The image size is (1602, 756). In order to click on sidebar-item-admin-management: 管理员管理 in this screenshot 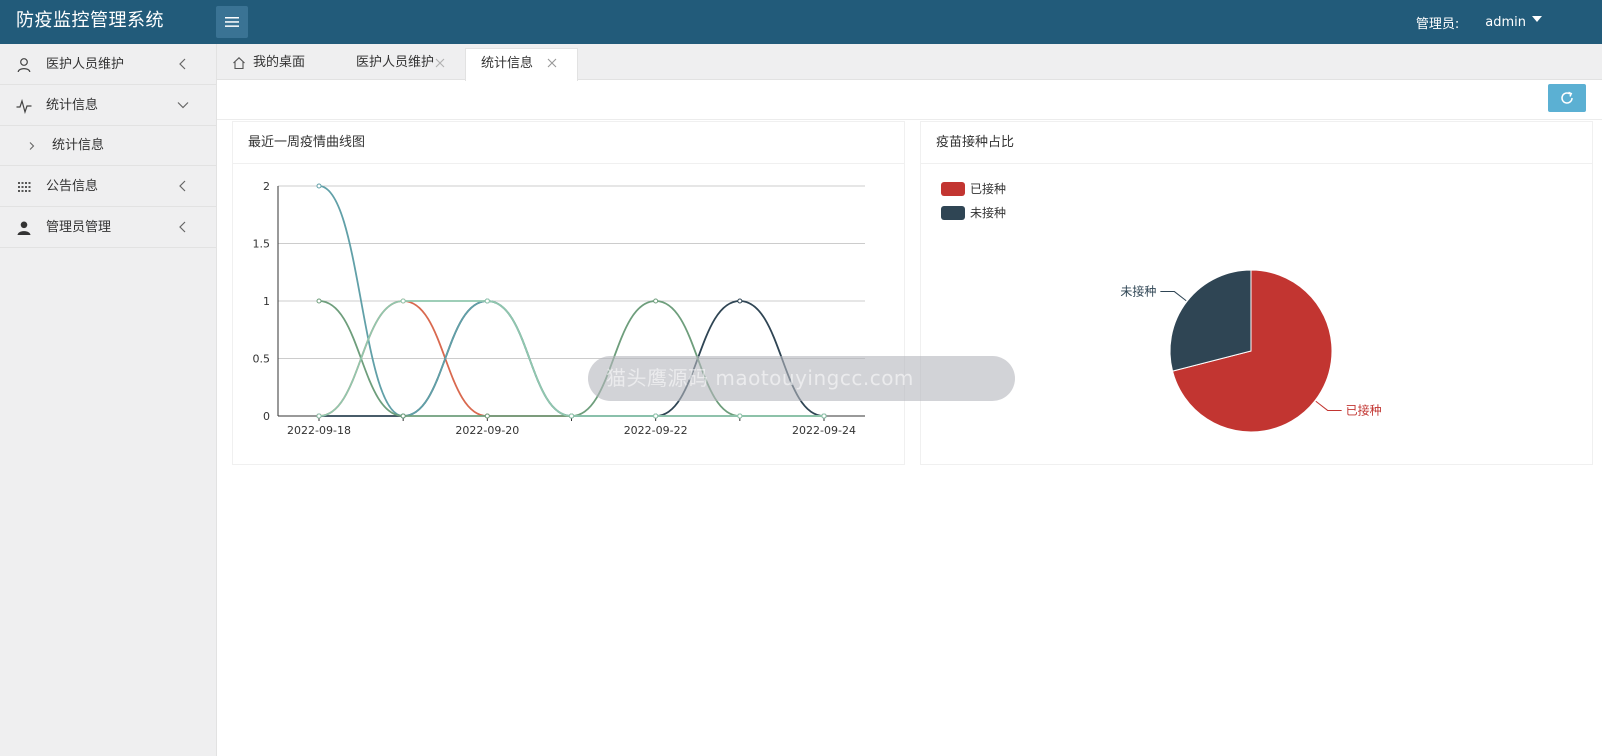, I will do `click(108, 227)`.